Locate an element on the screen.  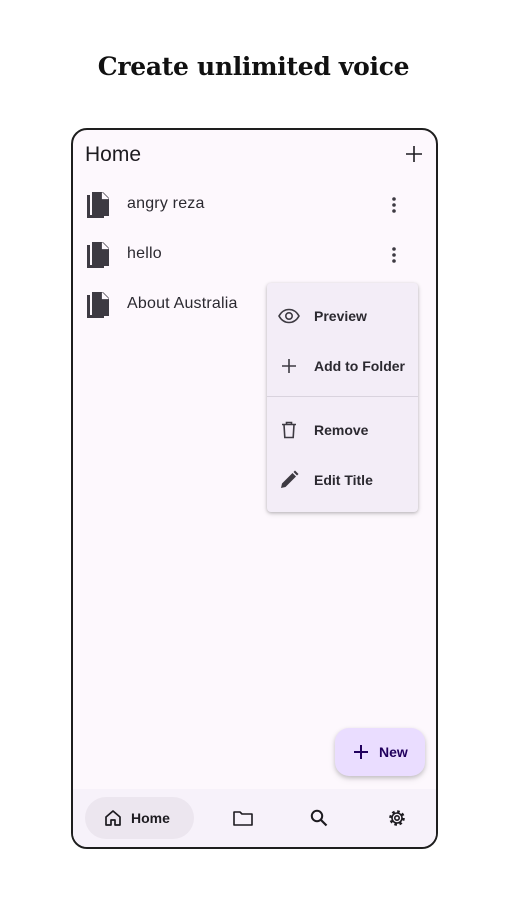
menu-item-label: Remove is located at coordinates (341, 430).